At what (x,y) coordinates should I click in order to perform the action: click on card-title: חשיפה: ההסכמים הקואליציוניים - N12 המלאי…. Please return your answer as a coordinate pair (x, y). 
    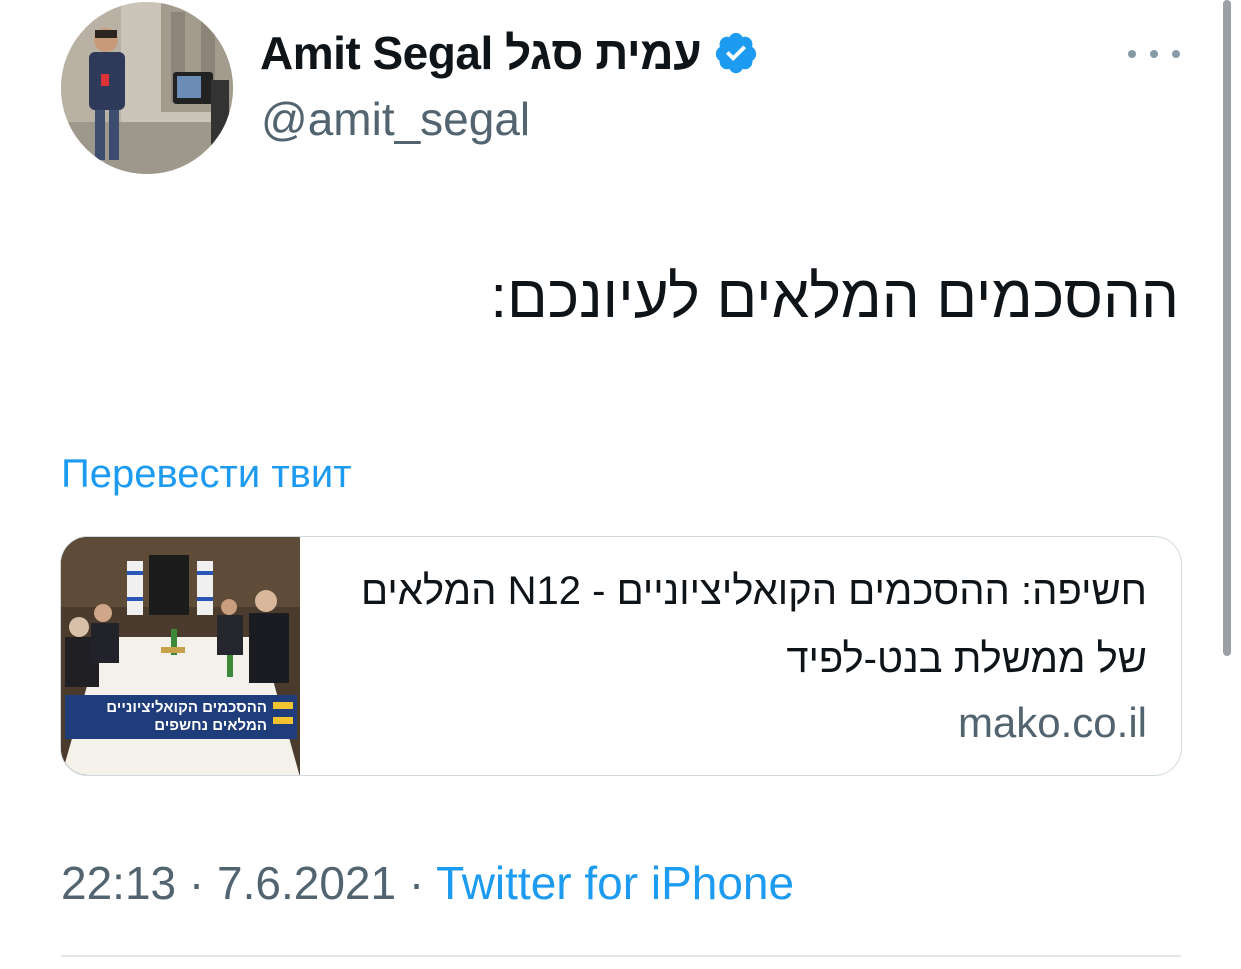
    Looking at the image, I should click on (754, 625).